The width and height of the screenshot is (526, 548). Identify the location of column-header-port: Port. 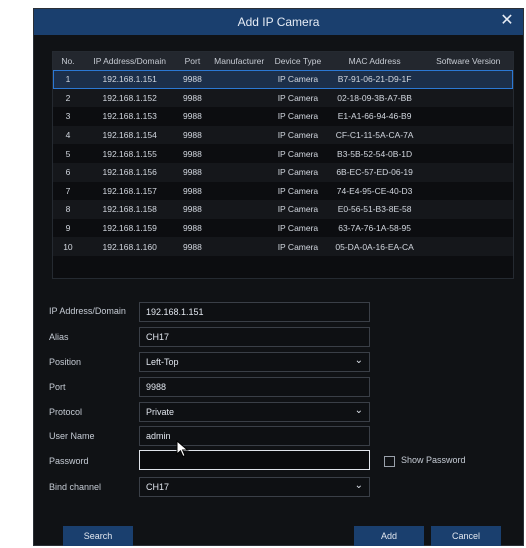
(192, 61).